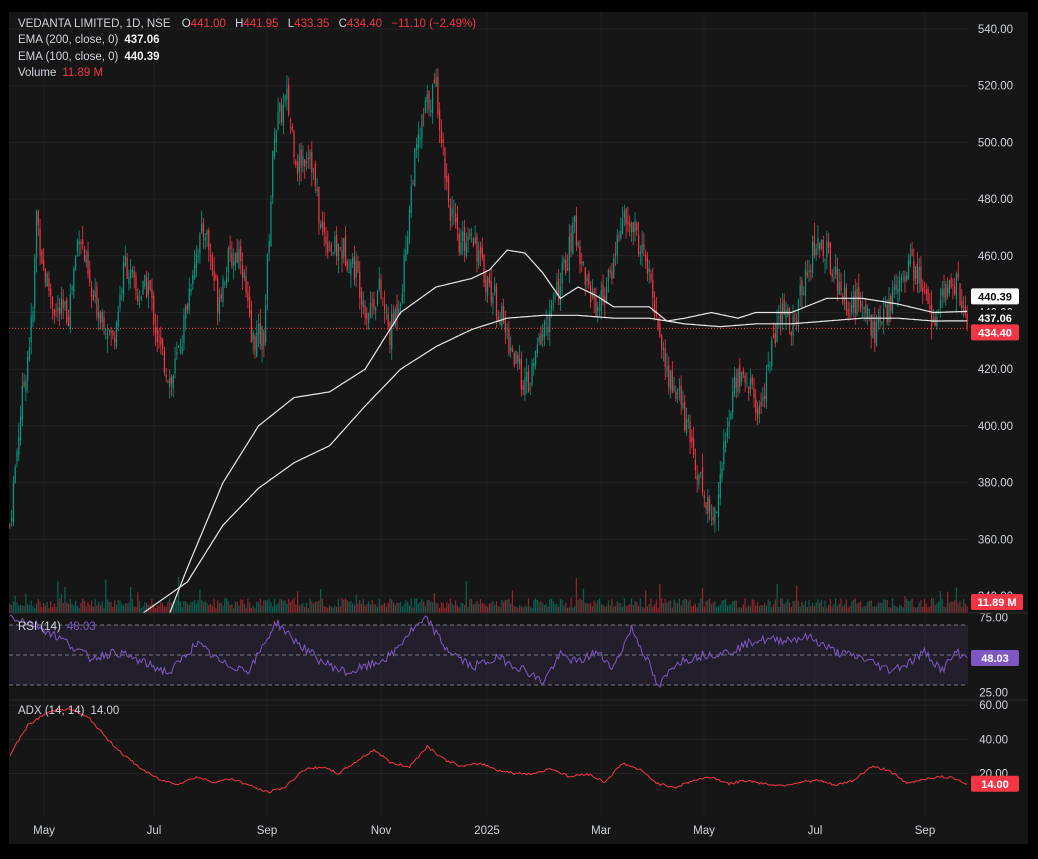 The height and width of the screenshot is (859, 1038). Describe the element at coordinates (996, 603) in the screenshot. I see `volume-tag: 11.89 M` at that location.